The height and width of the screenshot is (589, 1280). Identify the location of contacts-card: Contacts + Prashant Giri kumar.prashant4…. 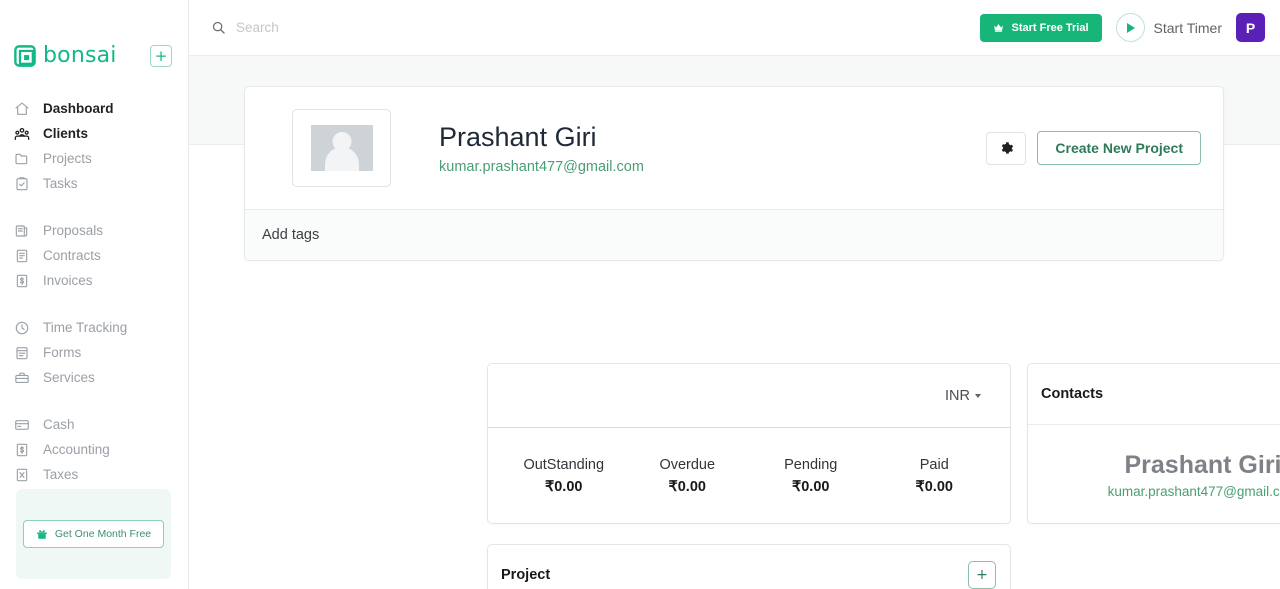
(1153, 443).